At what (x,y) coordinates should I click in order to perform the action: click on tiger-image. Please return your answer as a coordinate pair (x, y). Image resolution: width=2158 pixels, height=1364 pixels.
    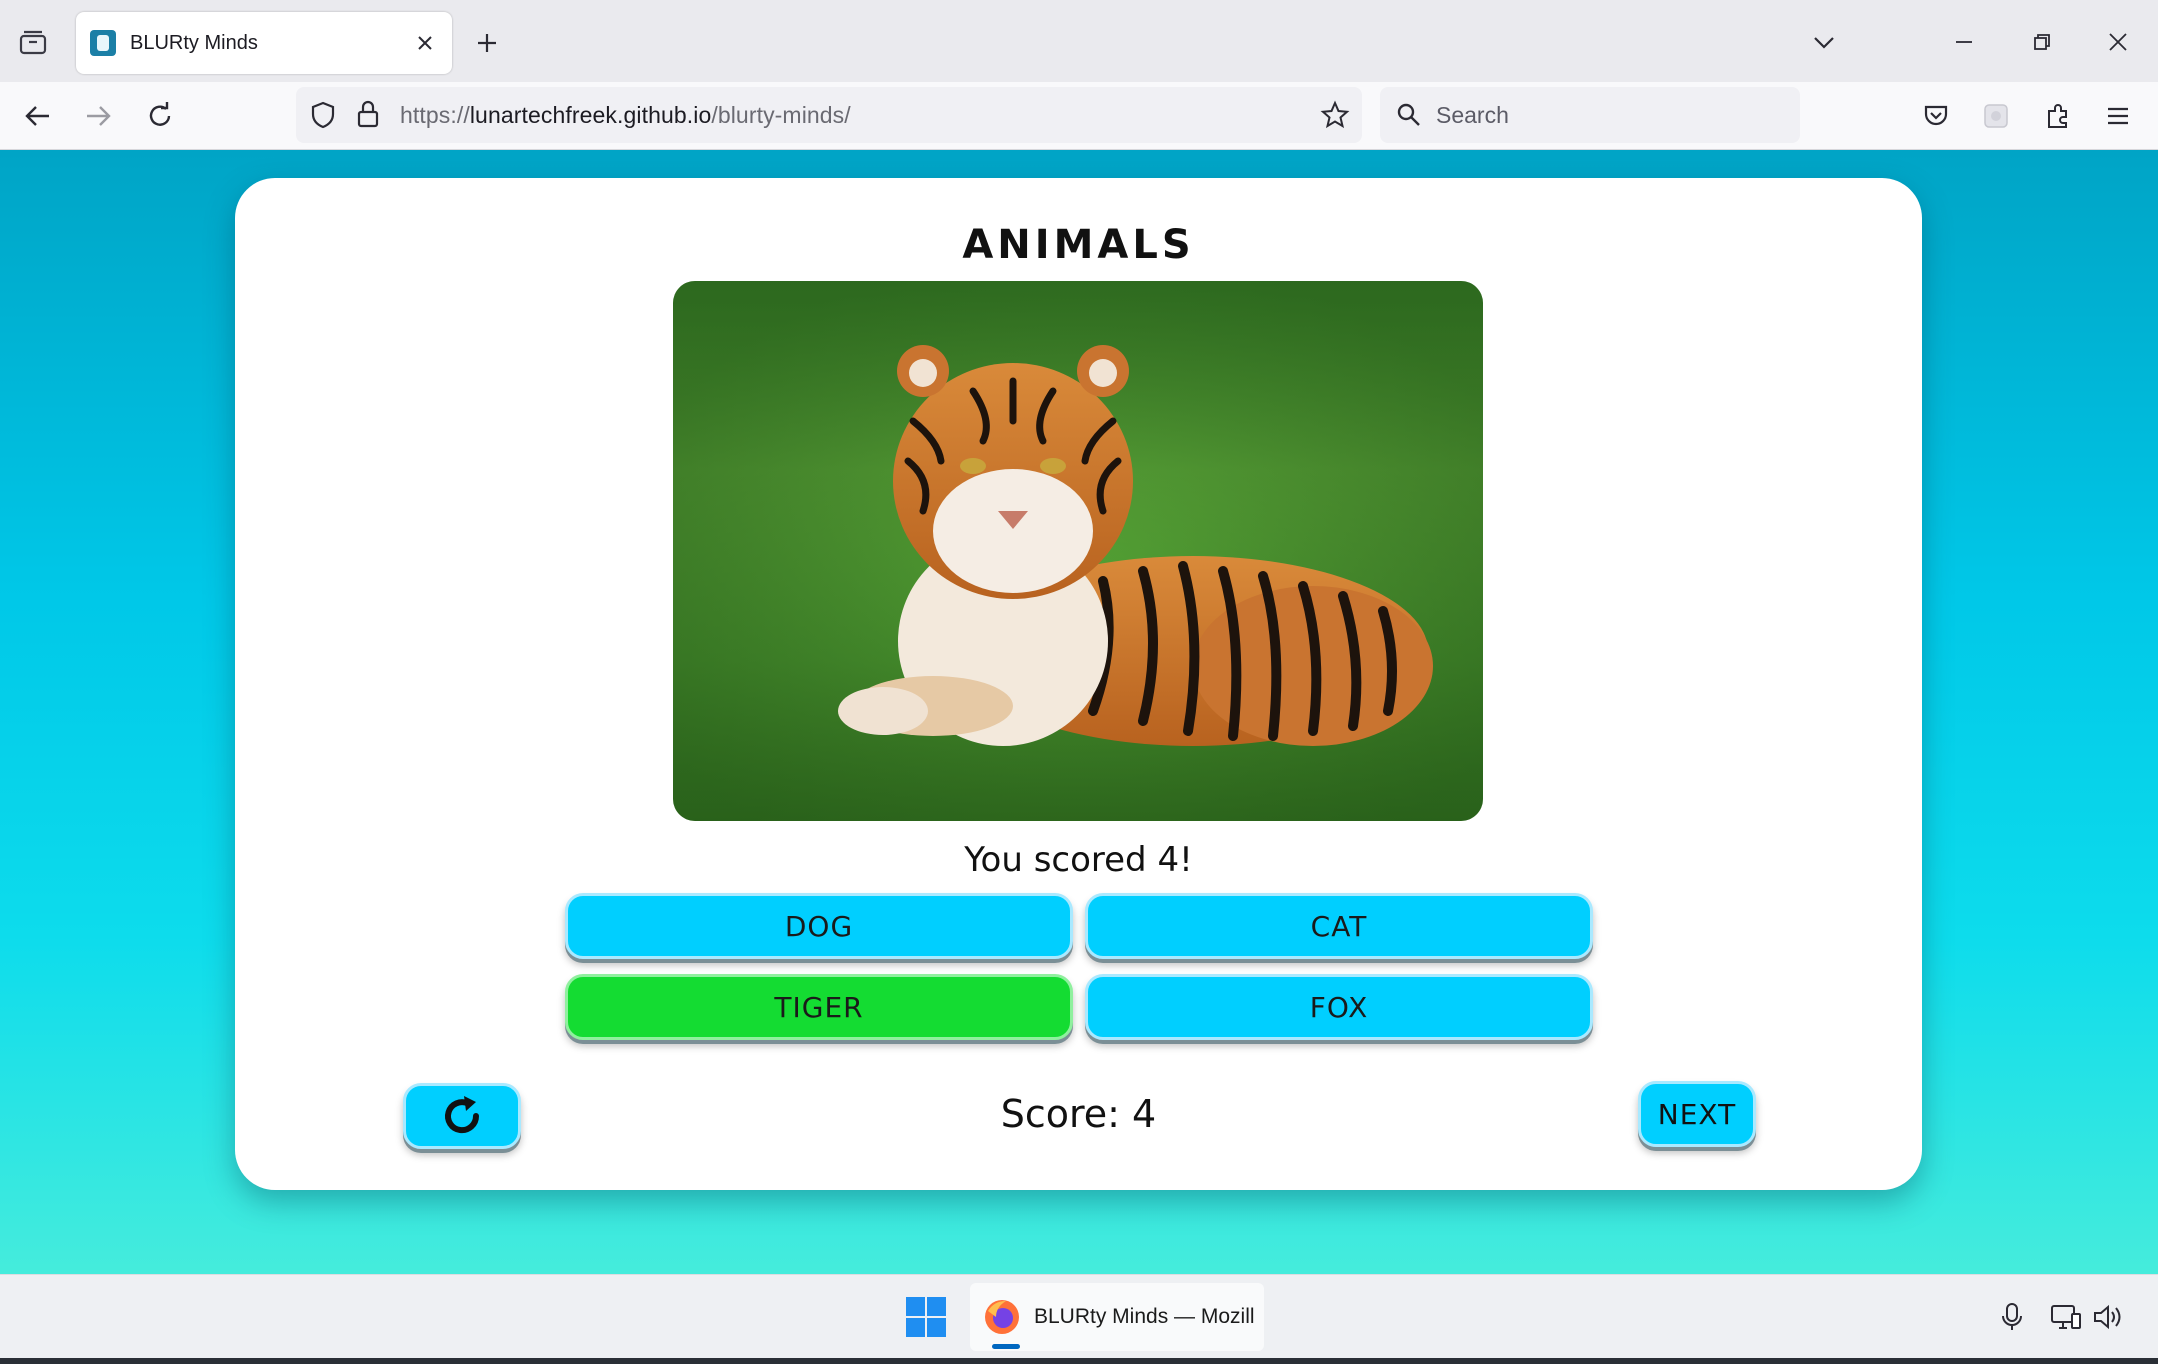
    Looking at the image, I should click on (1078, 551).